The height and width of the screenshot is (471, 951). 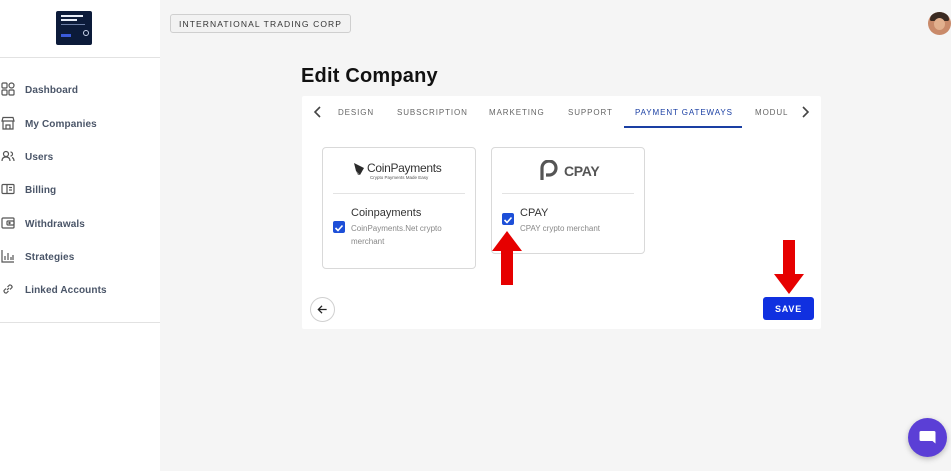 What do you see at coordinates (55, 224) in the screenshot?
I see `sidebar-item-label: Withdrawals` at bounding box center [55, 224].